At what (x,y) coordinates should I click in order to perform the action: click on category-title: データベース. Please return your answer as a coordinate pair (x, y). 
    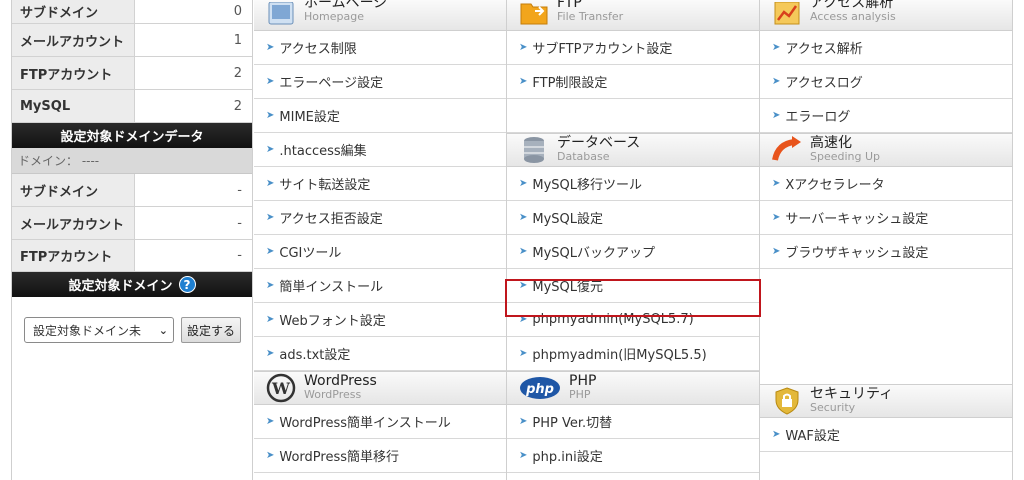
    Looking at the image, I should click on (599, 143).